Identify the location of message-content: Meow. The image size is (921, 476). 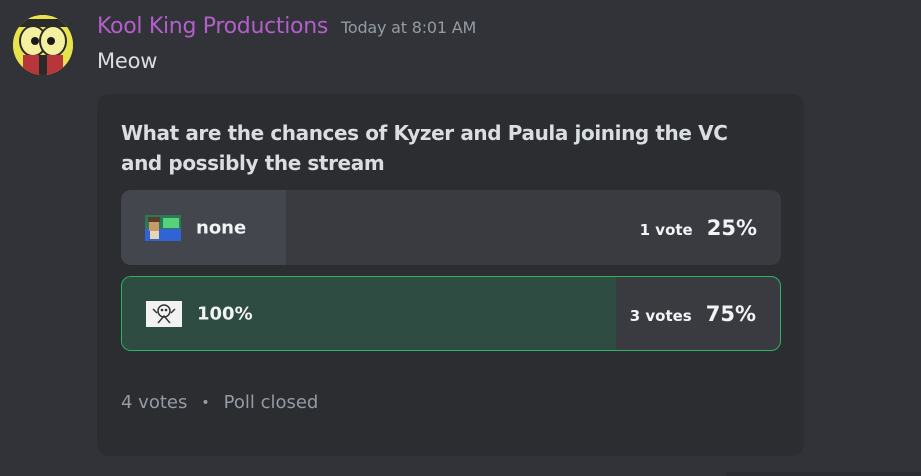
(127, 61).